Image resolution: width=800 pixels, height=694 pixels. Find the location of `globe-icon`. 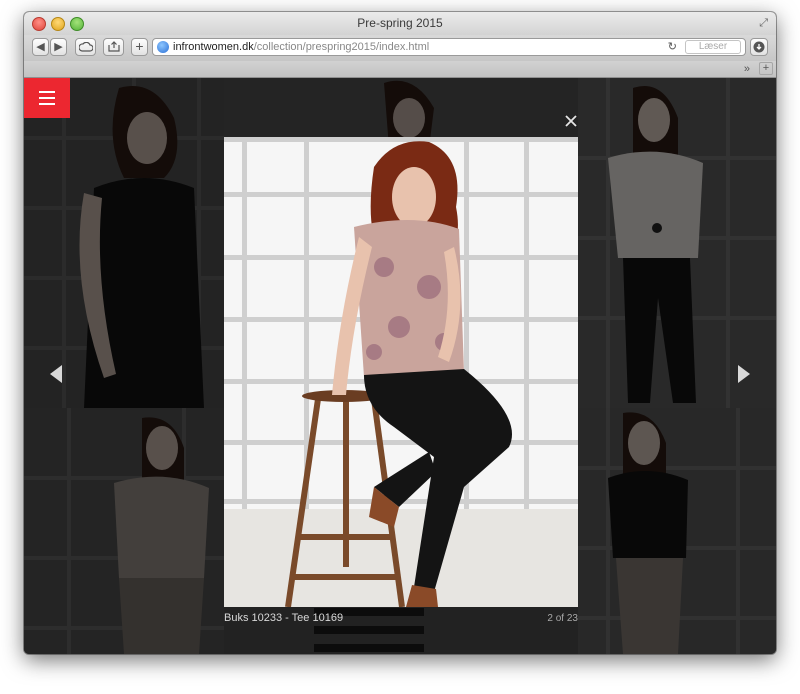

globe-icon is located at coordinates (163, 47).